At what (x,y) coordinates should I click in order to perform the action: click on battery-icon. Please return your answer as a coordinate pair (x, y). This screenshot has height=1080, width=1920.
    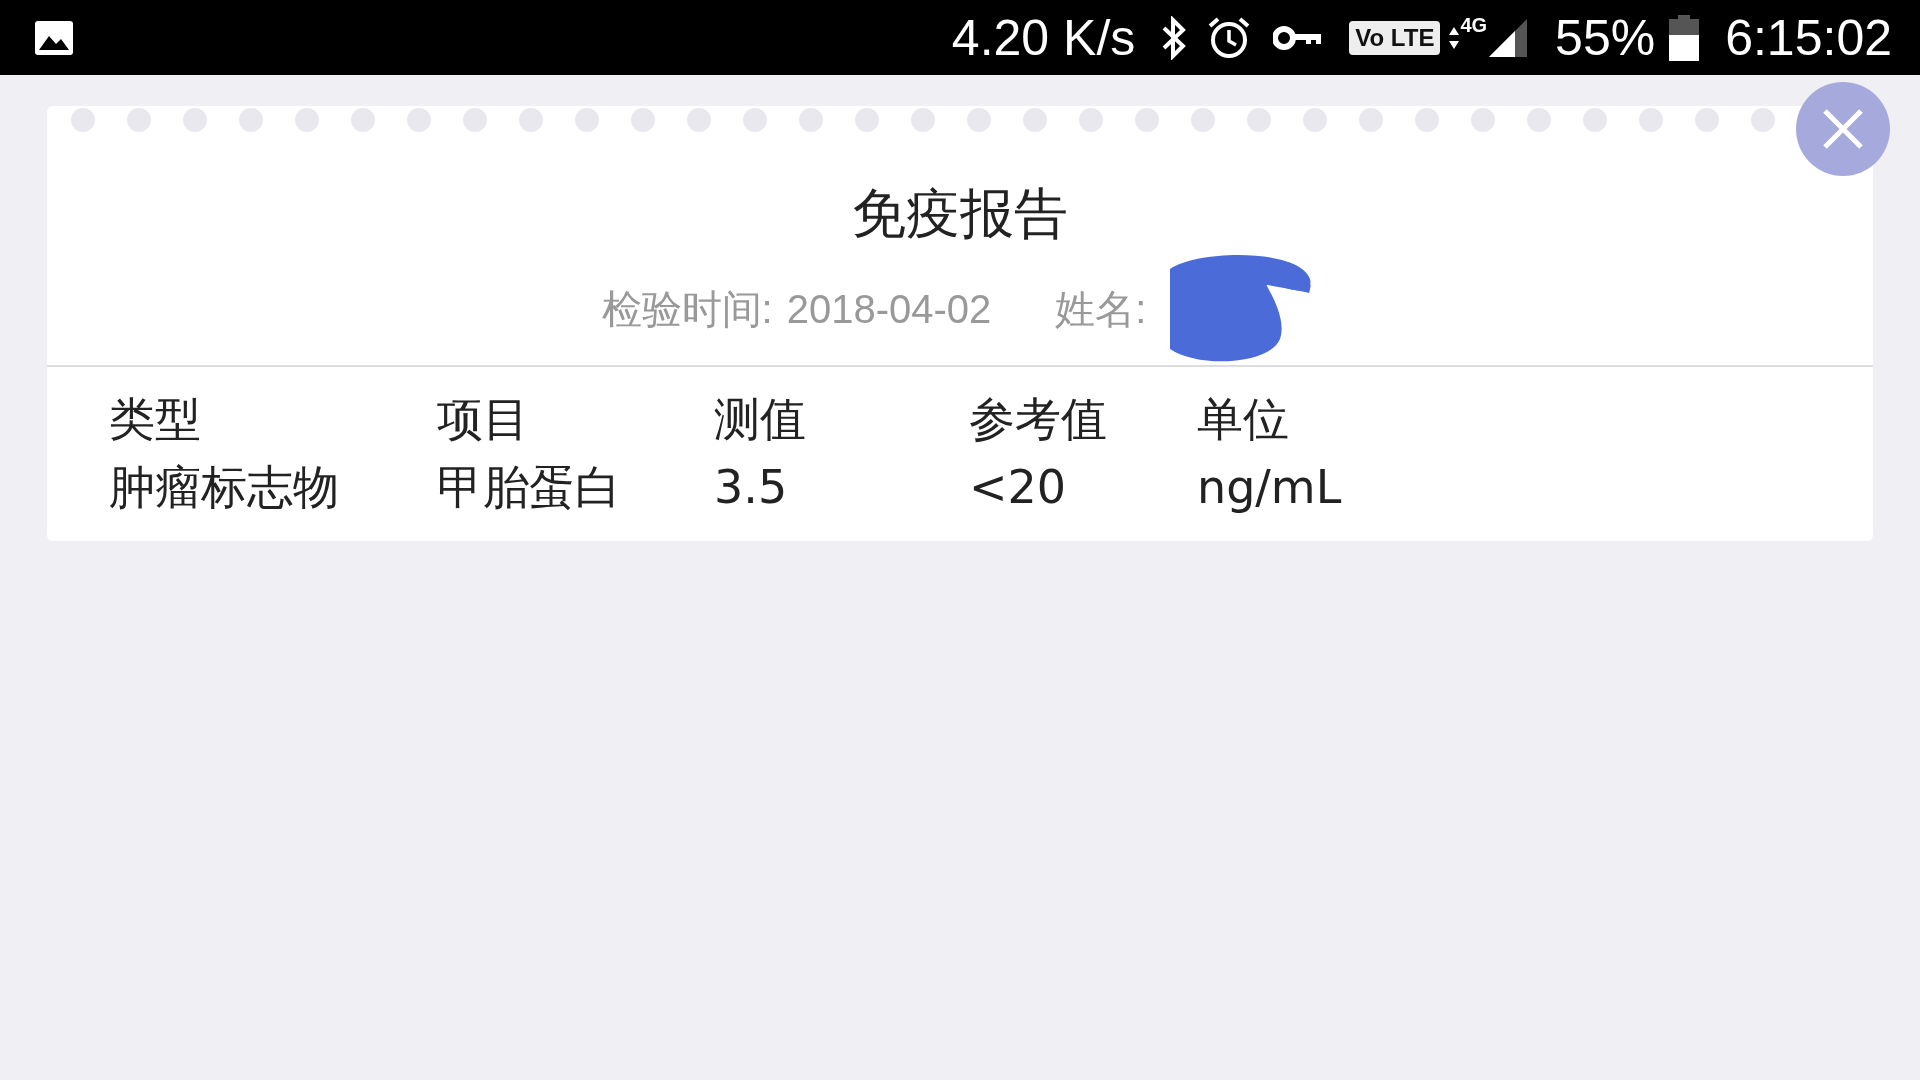
    Looking at the image, I should click on (1684, 37).